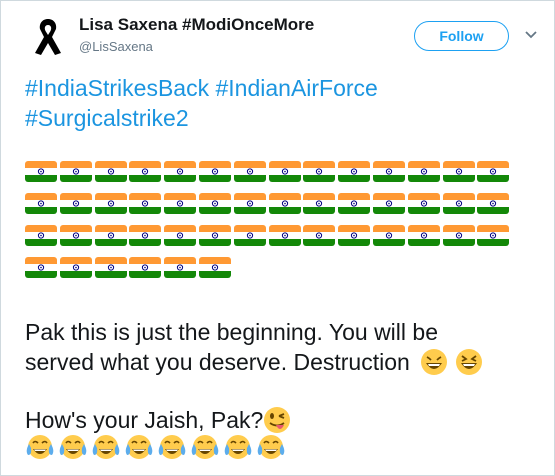  What do you see at coordinates (196, 25) in the screenshot?
I see `author-name: Lisa Saxena #ModiOnceMore` at bounding box center [196, 25].